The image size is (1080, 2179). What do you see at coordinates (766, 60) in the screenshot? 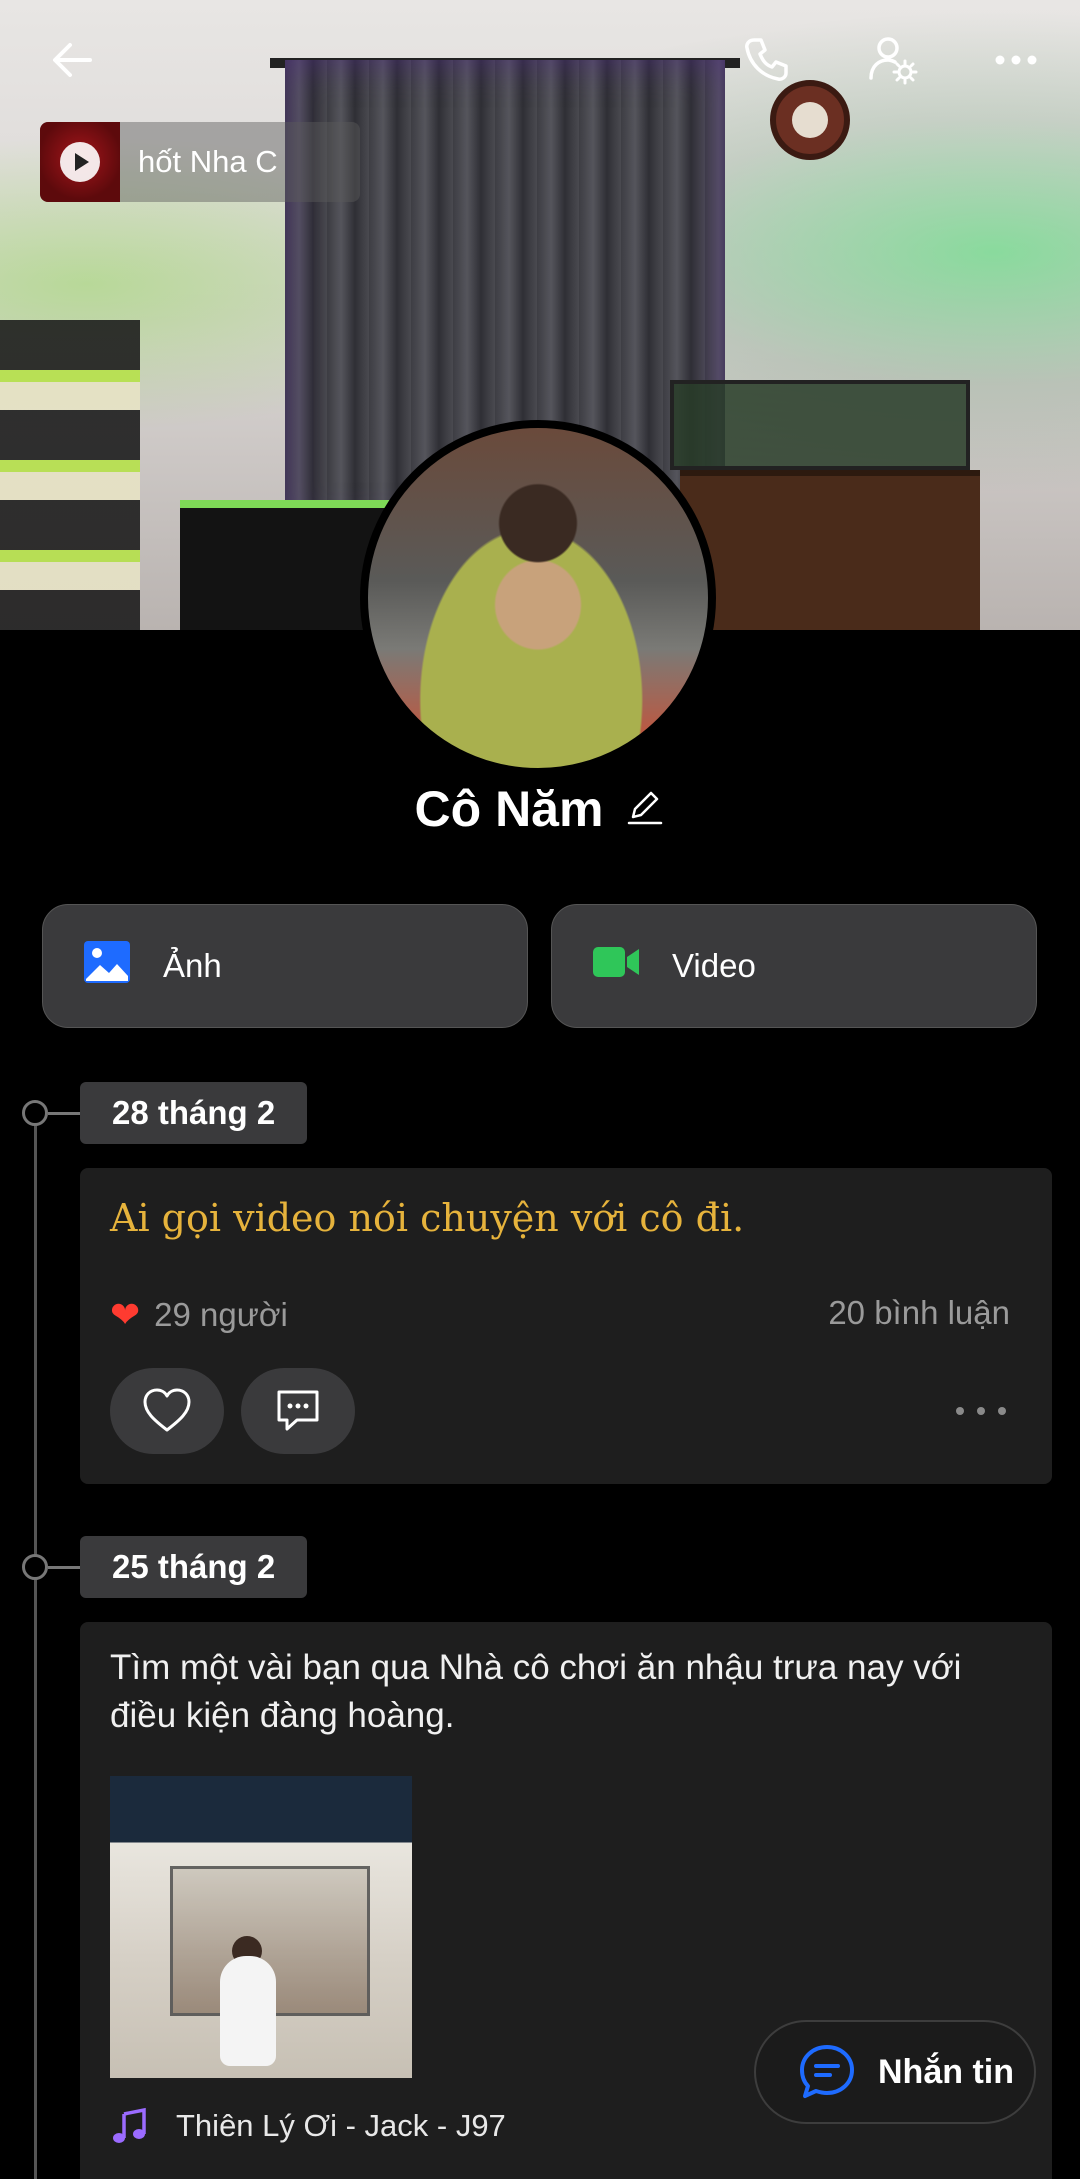
I see `phone-icon` at bounding box center [766, 60].